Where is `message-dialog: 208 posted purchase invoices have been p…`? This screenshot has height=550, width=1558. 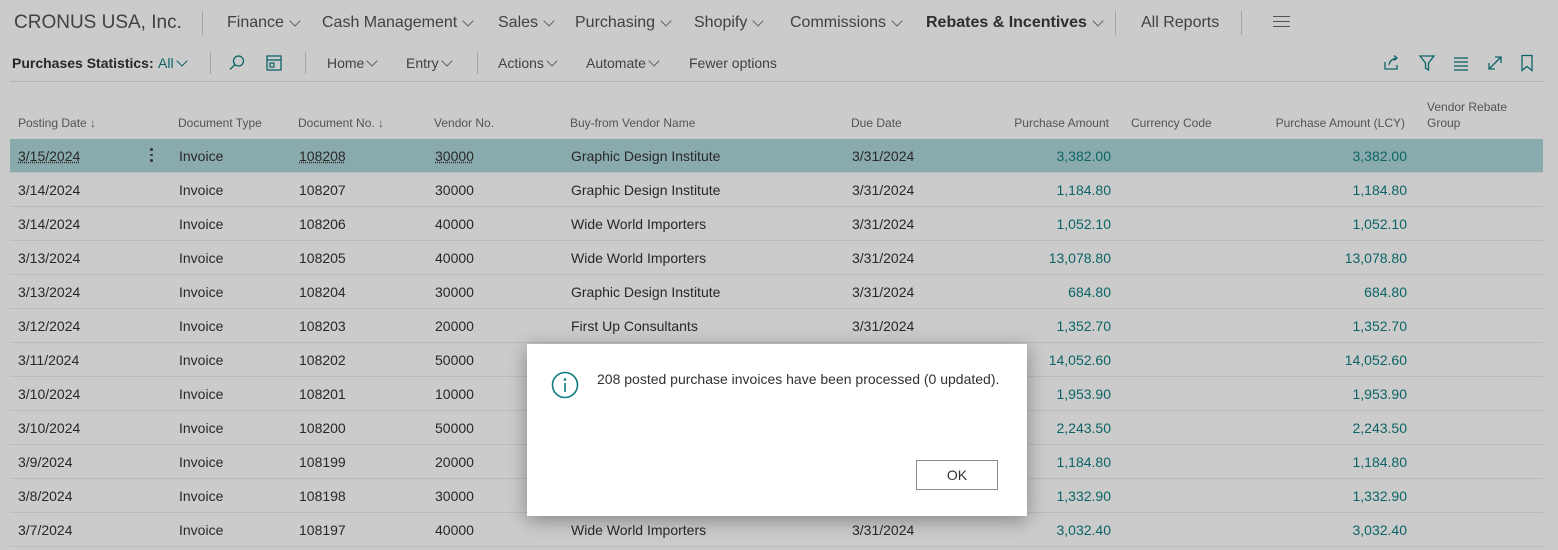
message-dialog: 208 posted purchase invoices have been p… is located at coordinates (777, 430).